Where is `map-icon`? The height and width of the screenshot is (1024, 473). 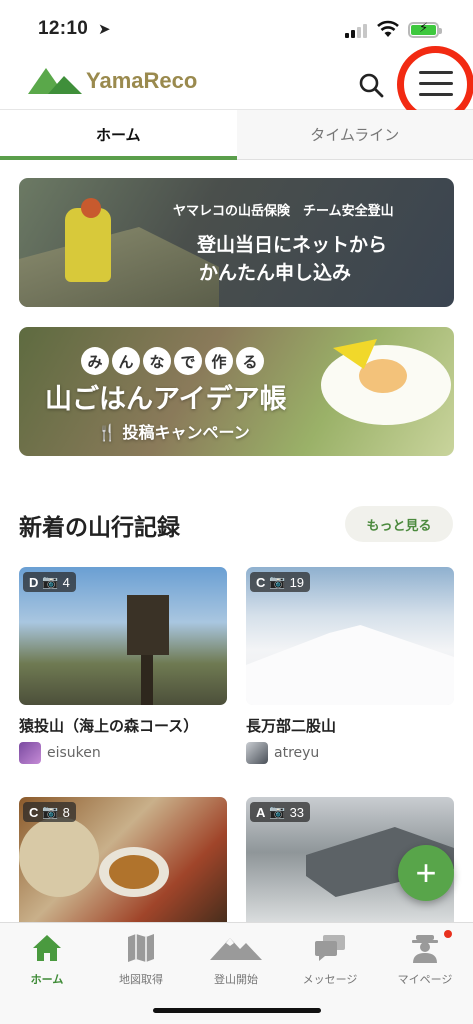 map-icon is located at coordinates (141, 948).